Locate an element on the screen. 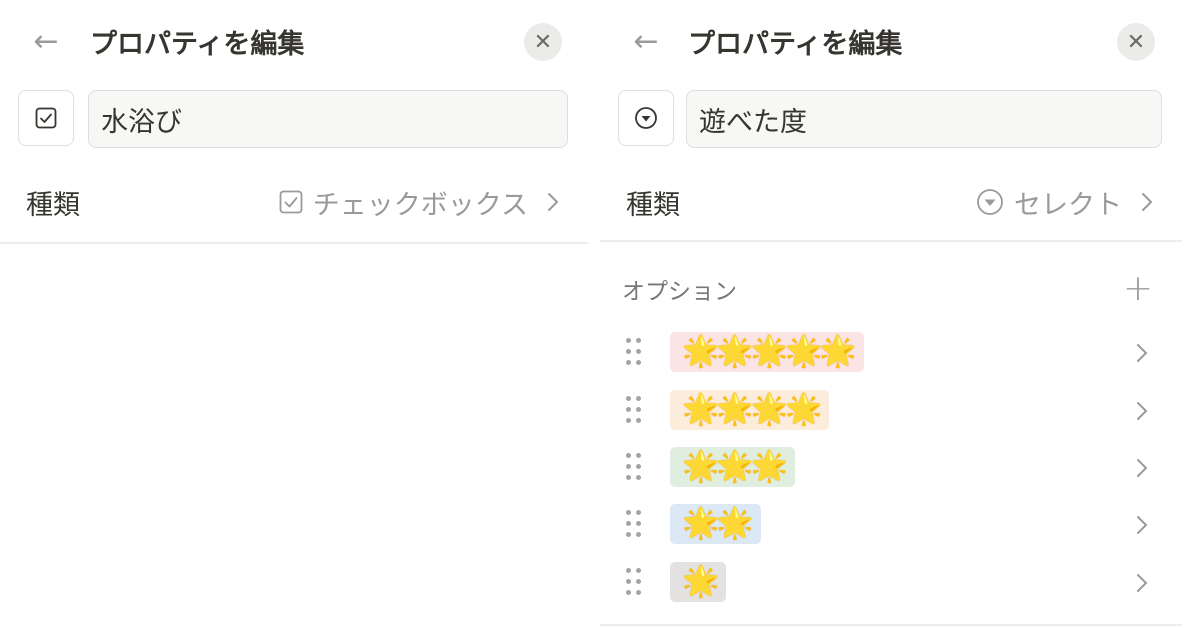 Image resolution: width=1200 pixels, height=628 pixels. option-tag: 🌟🌟🌟🌟 is located at coordinates (750, 410).